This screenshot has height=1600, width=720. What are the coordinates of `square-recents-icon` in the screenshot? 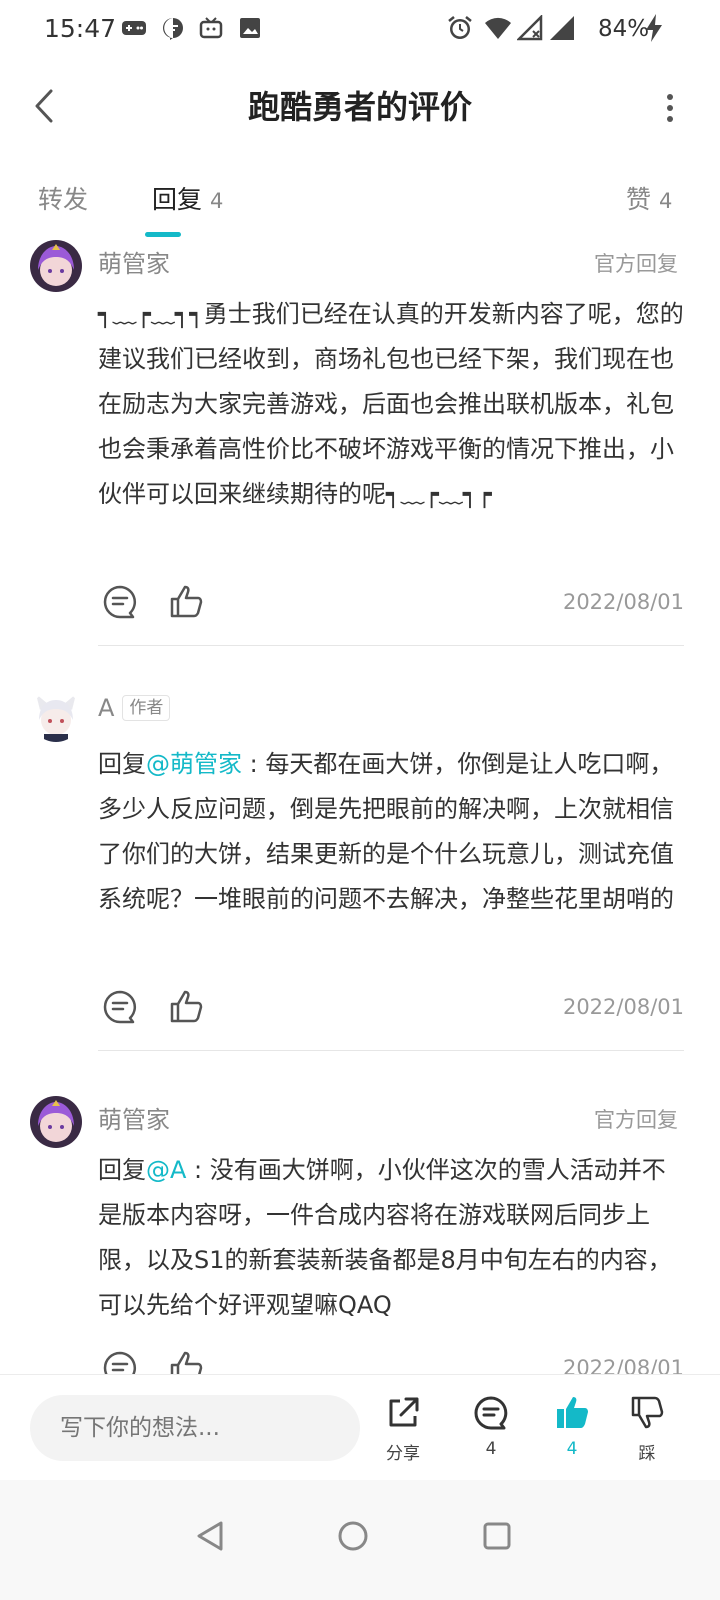 It's located at (497, 1536).